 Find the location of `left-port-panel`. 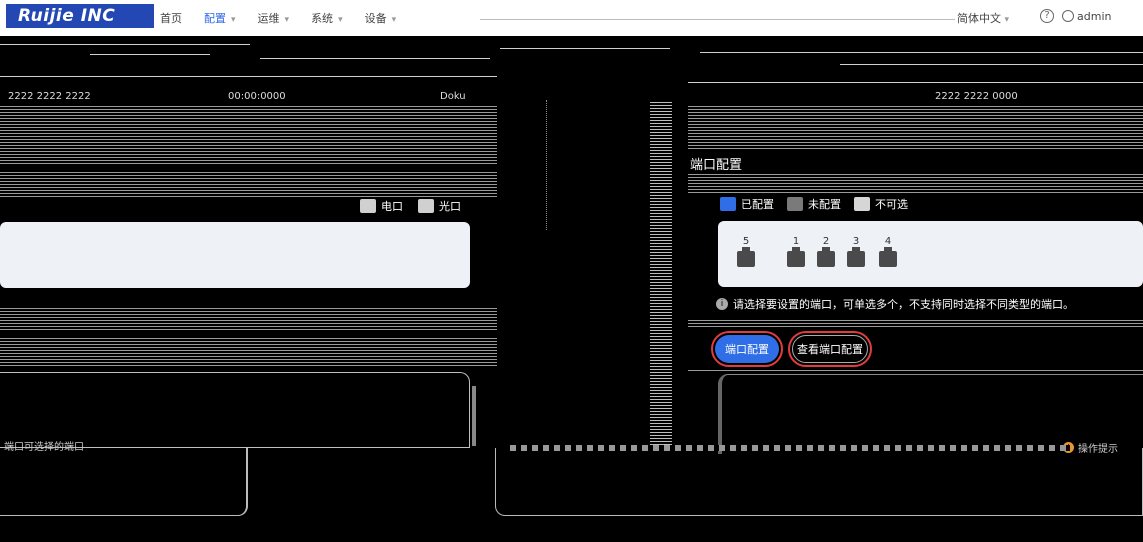

left-port-panel is located at coordinates (235, 255).